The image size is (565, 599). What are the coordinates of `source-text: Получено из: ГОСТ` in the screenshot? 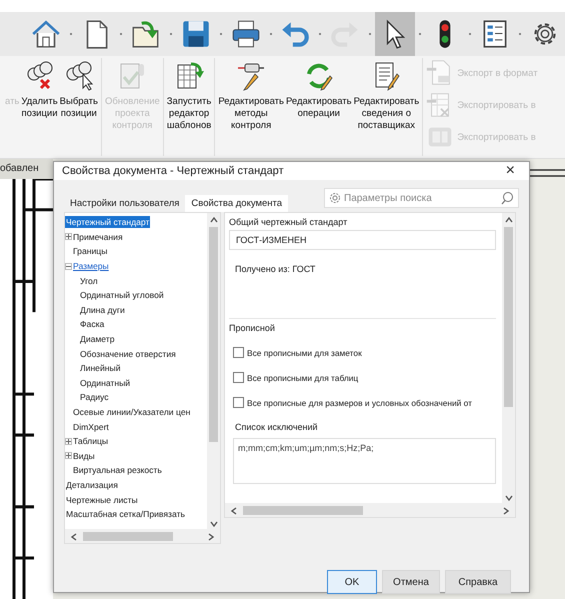 It's located at (275, 269).